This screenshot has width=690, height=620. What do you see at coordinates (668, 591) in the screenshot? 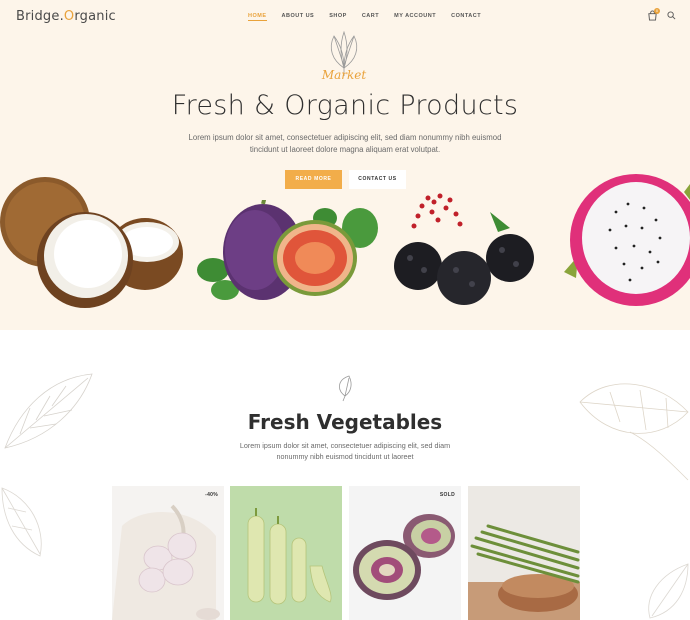
I see `leaf-decoration-right-lower` at bounding box center [668, 591].